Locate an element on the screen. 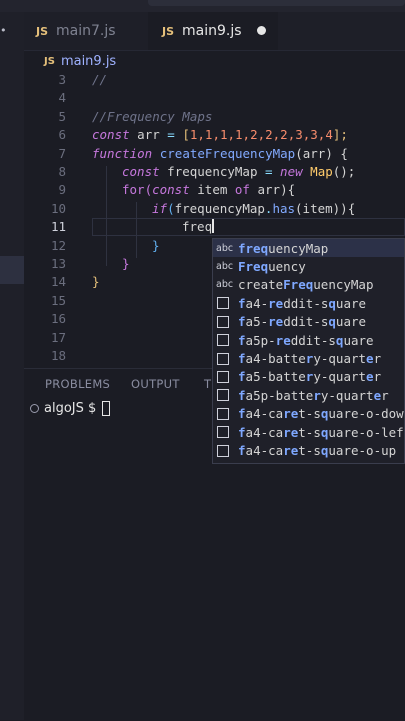 The image size is (405, 721). line-number: 12 is located at coordinates (58, 245).